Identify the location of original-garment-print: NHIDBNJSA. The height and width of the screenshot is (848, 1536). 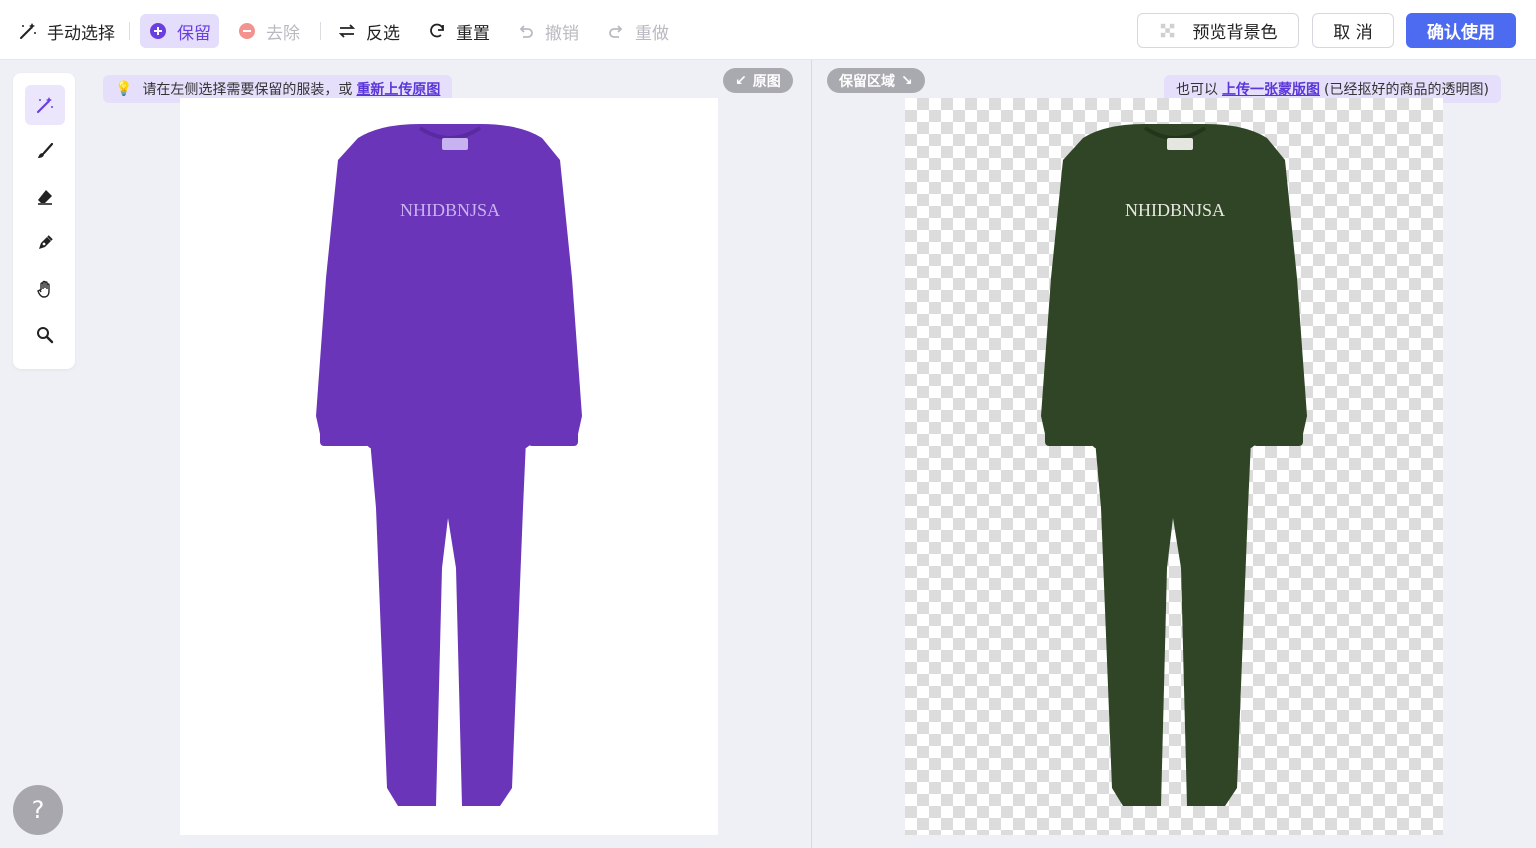
(450, 210).